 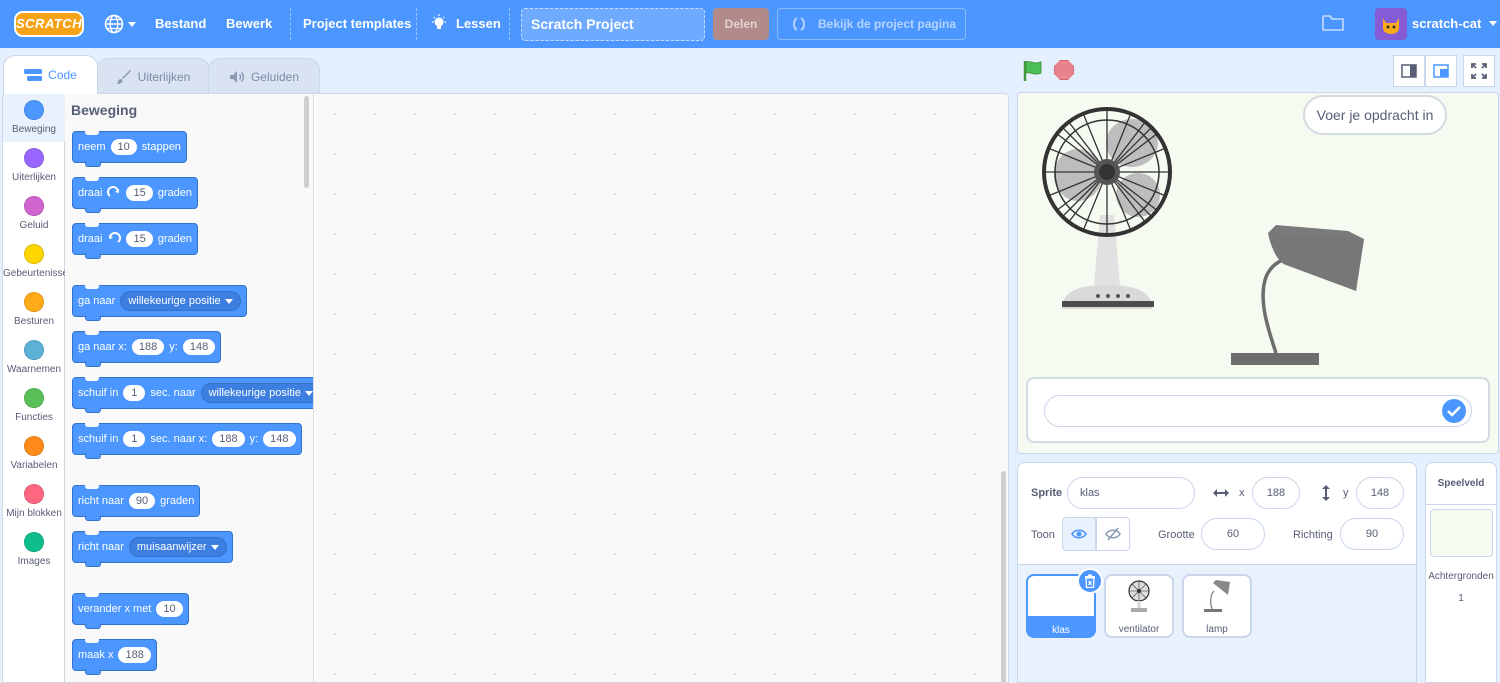 I want to click on tutorials-button: Lessen, so click(x=465, y=23).